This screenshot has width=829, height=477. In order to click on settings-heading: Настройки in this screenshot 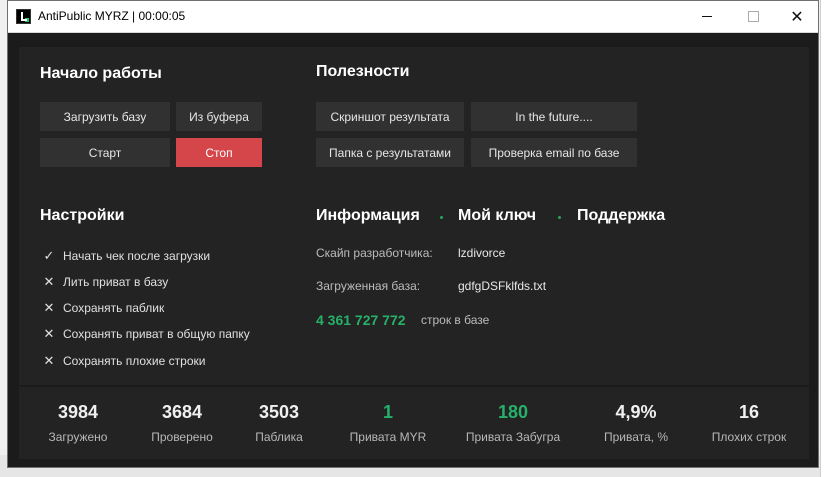, I will do `click(82, 215)`.